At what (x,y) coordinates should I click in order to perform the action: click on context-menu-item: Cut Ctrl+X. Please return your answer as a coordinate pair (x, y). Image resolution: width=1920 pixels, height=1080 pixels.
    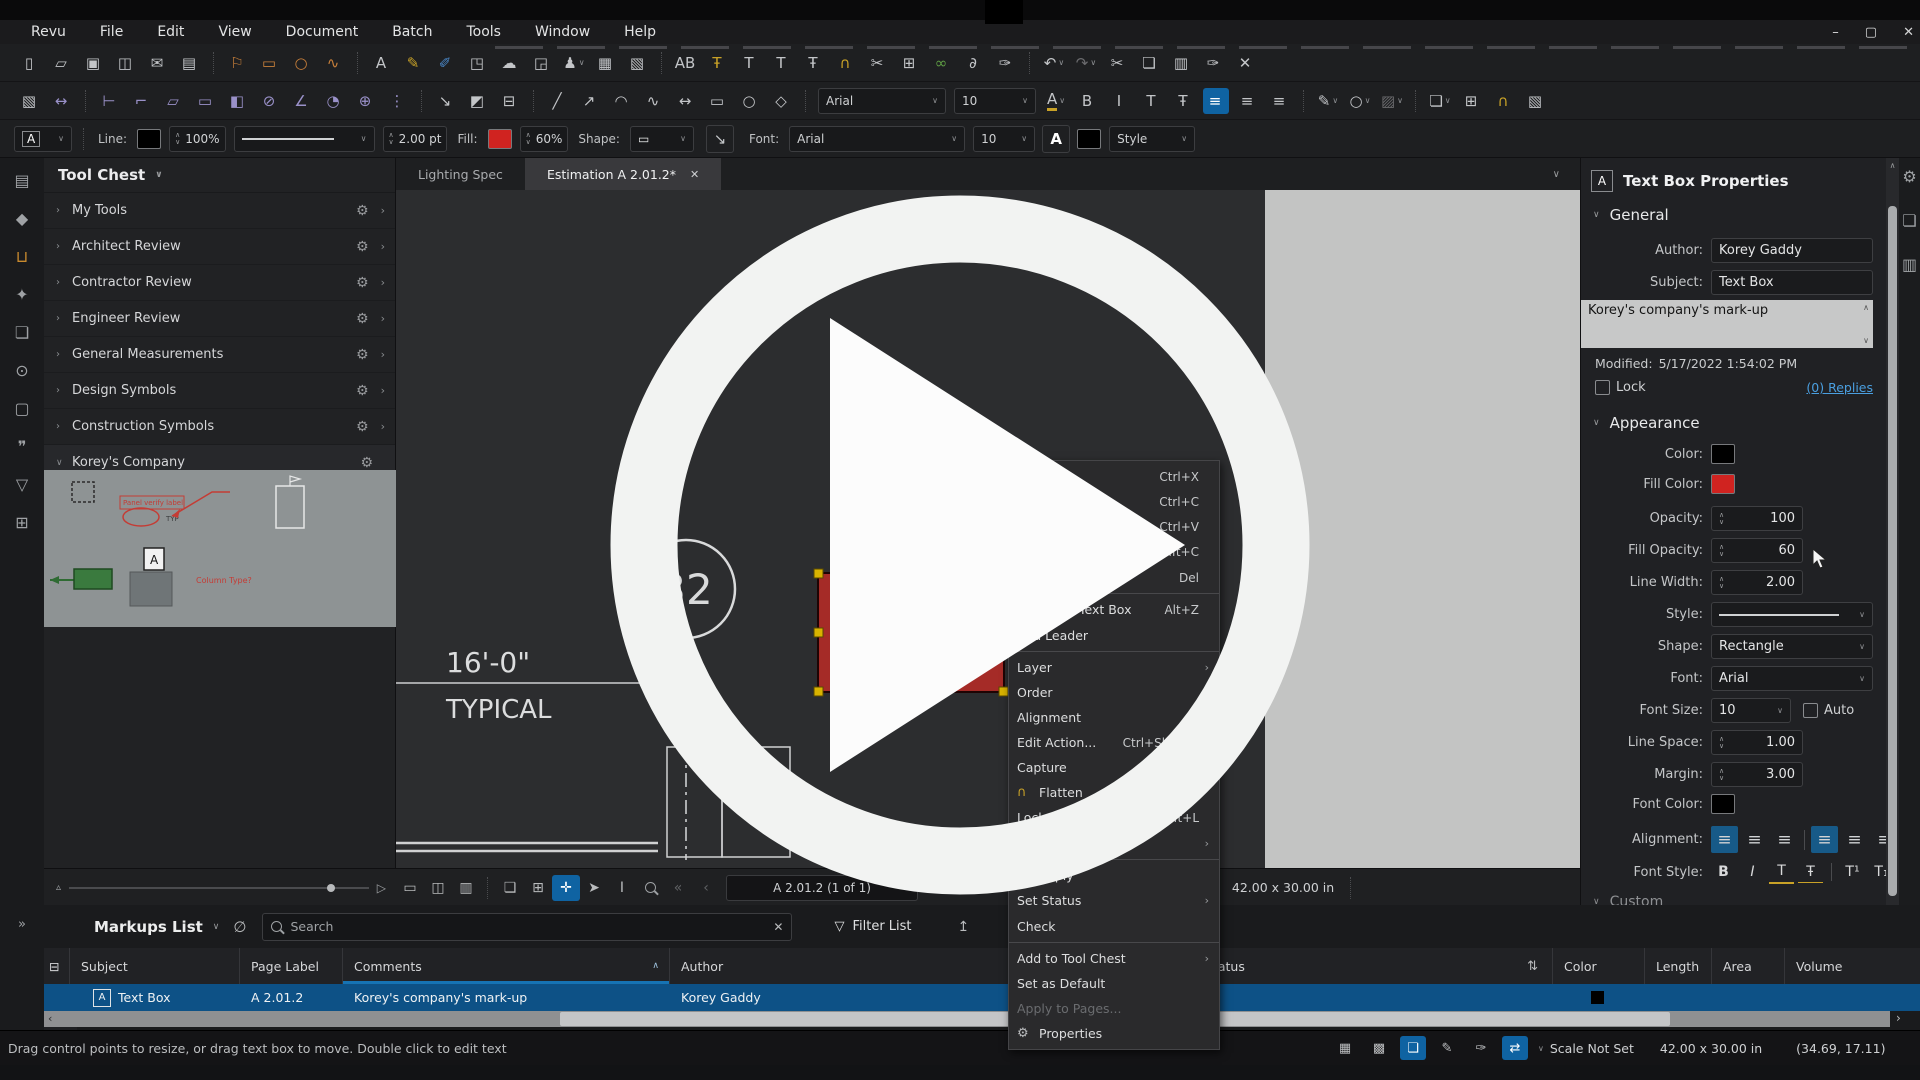
    Looking at the image, I should click on (1114, 476).